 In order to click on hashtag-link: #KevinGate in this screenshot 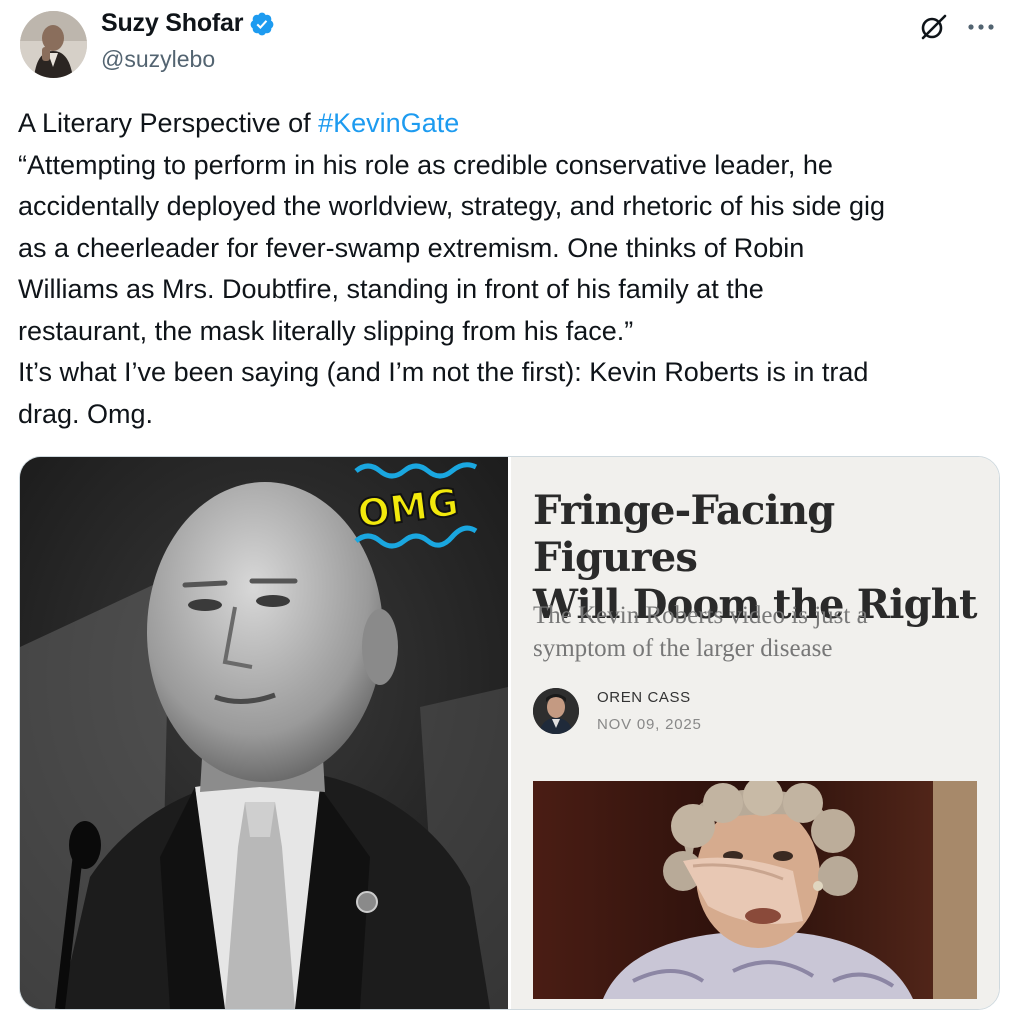, I will do `click(388, 123)`.